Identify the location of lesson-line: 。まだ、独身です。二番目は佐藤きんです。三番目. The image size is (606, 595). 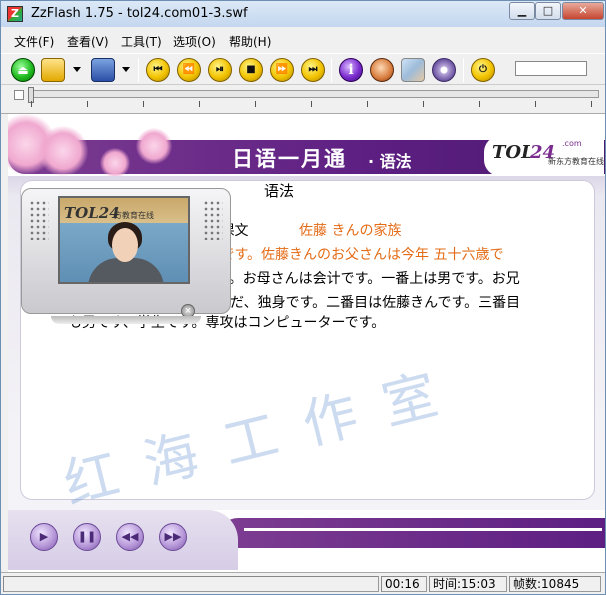
(361, 303).